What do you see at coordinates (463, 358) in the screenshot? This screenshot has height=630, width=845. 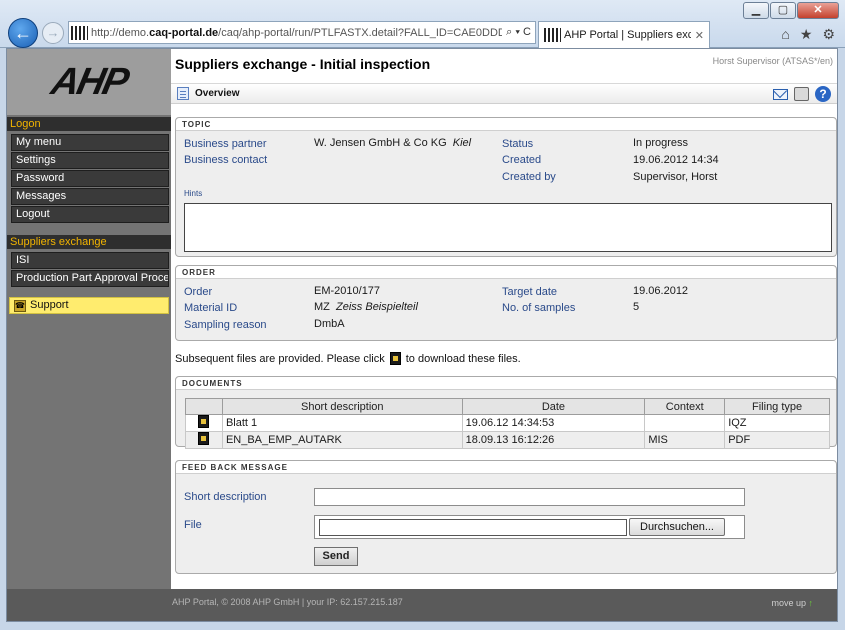 I see `download-note-suffix: to download these files.` at bounding box center [463, 358].